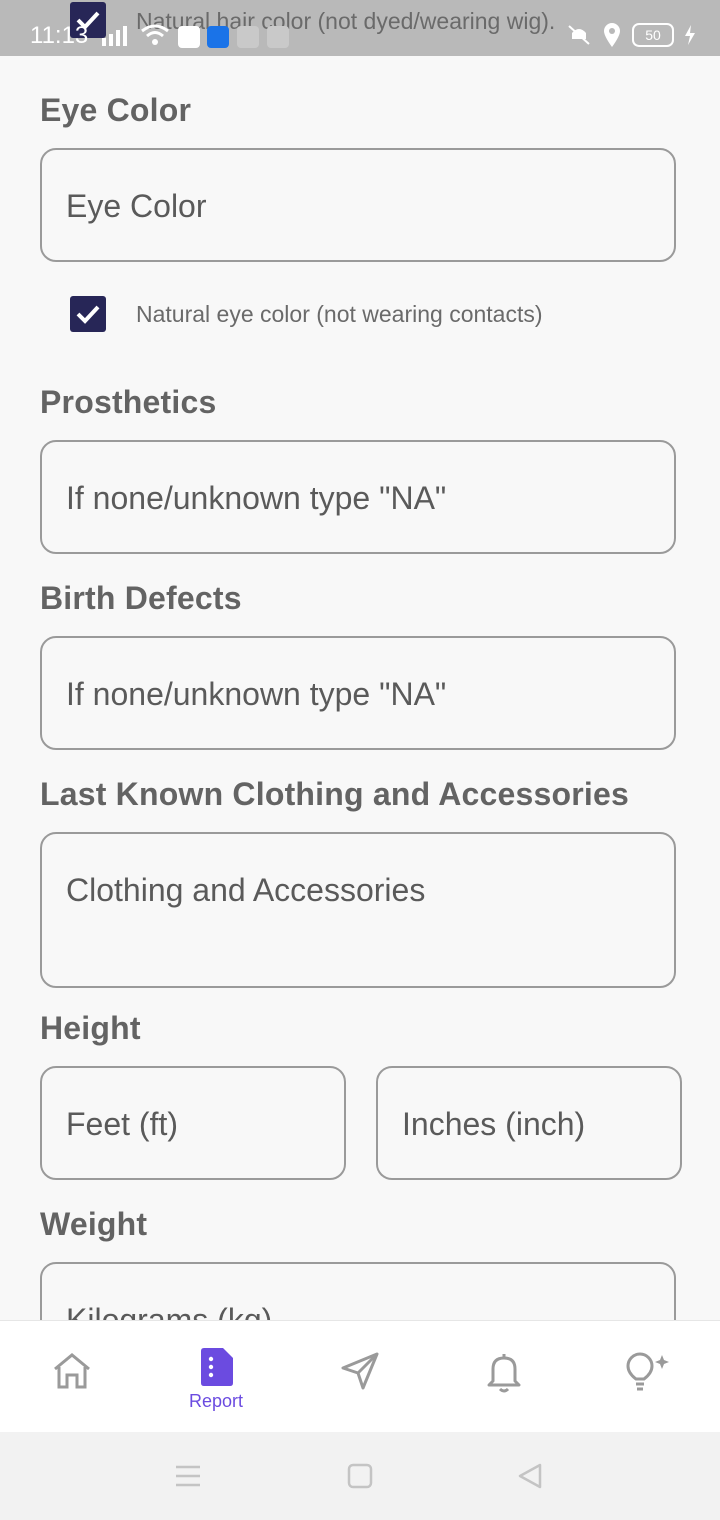 The image size is (720, 1520). I want to click on prosthetics-label: Prosthetics, so click(128, 402).